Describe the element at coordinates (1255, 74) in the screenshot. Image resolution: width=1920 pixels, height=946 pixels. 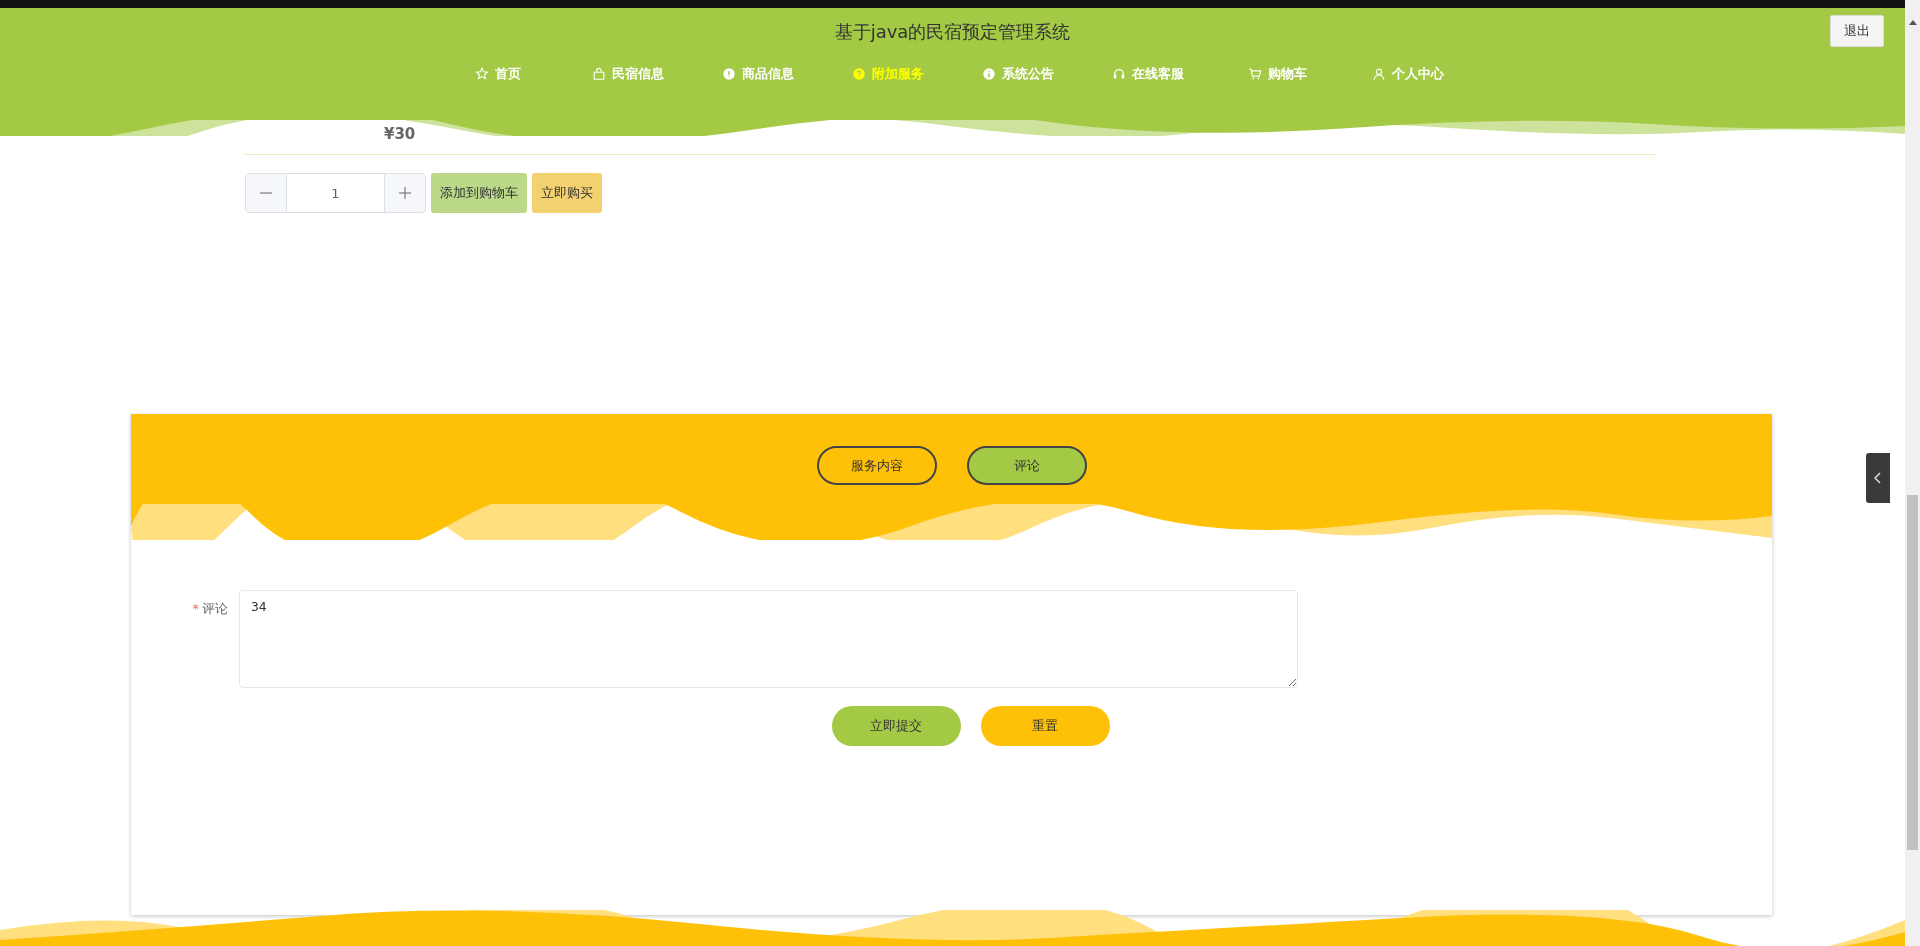
I see `cart-icon` at that location.